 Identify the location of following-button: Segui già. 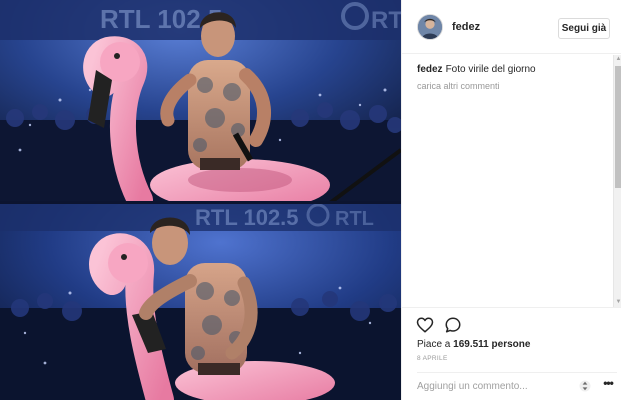
(584, 28).